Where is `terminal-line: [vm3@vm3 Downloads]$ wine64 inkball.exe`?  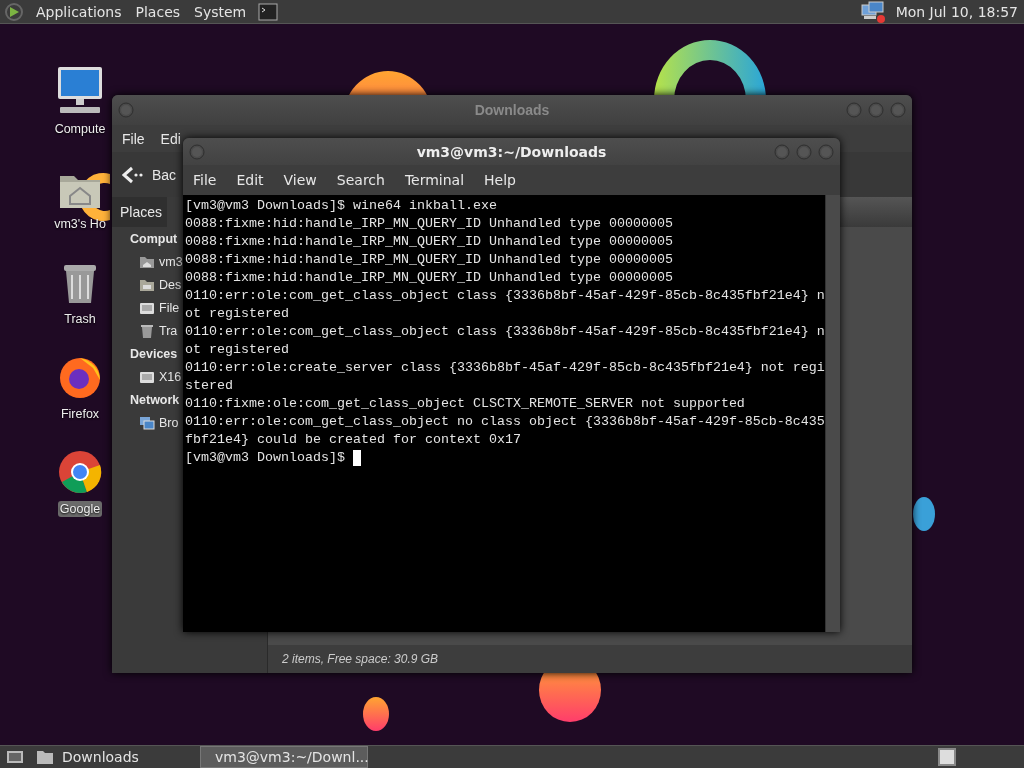 terminal-line: [vm3@vm3 Downloads]$ wine64 inkball.exe is located at coordinates (341, 206).